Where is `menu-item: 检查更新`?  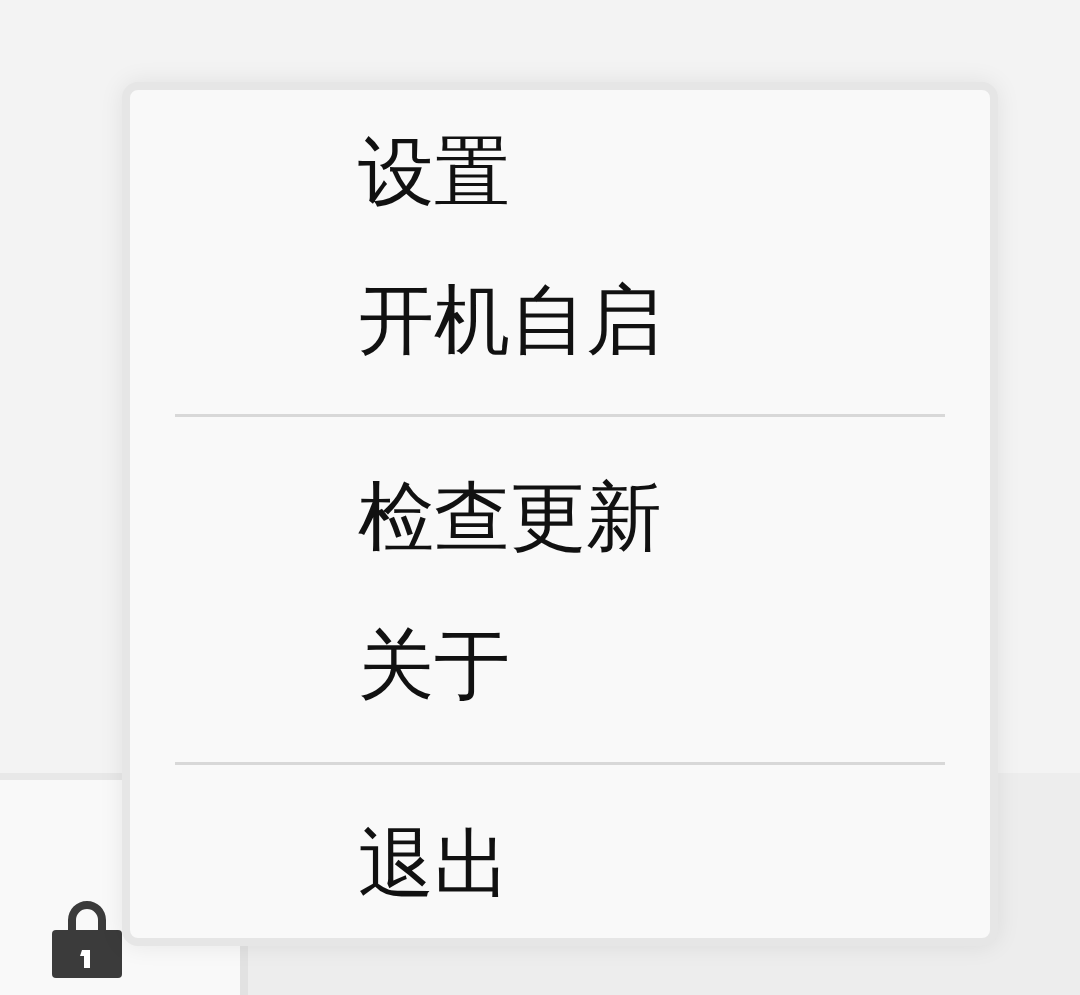
menu-item: 检查更新 is located at coordinates (560, 517).